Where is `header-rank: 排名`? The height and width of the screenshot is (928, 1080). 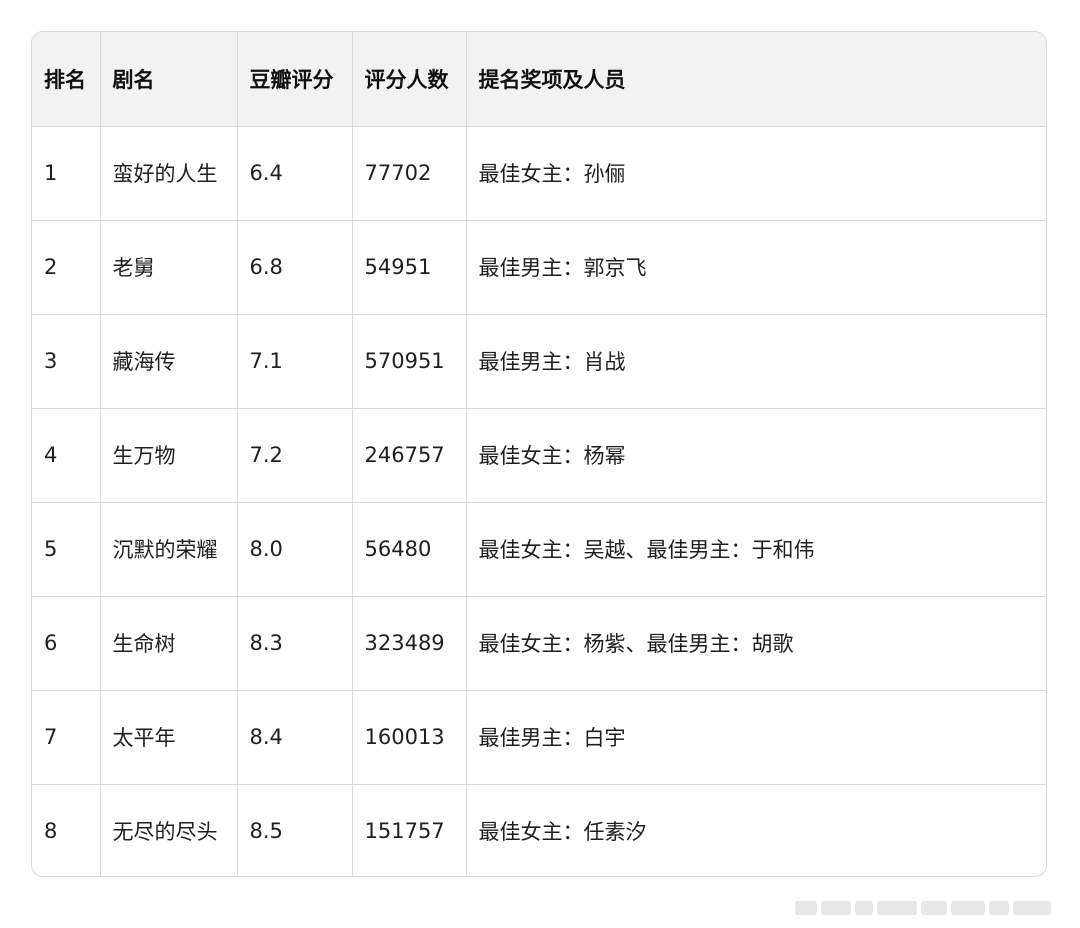
header-rank: 排名 is located at coordinates (66, 79).